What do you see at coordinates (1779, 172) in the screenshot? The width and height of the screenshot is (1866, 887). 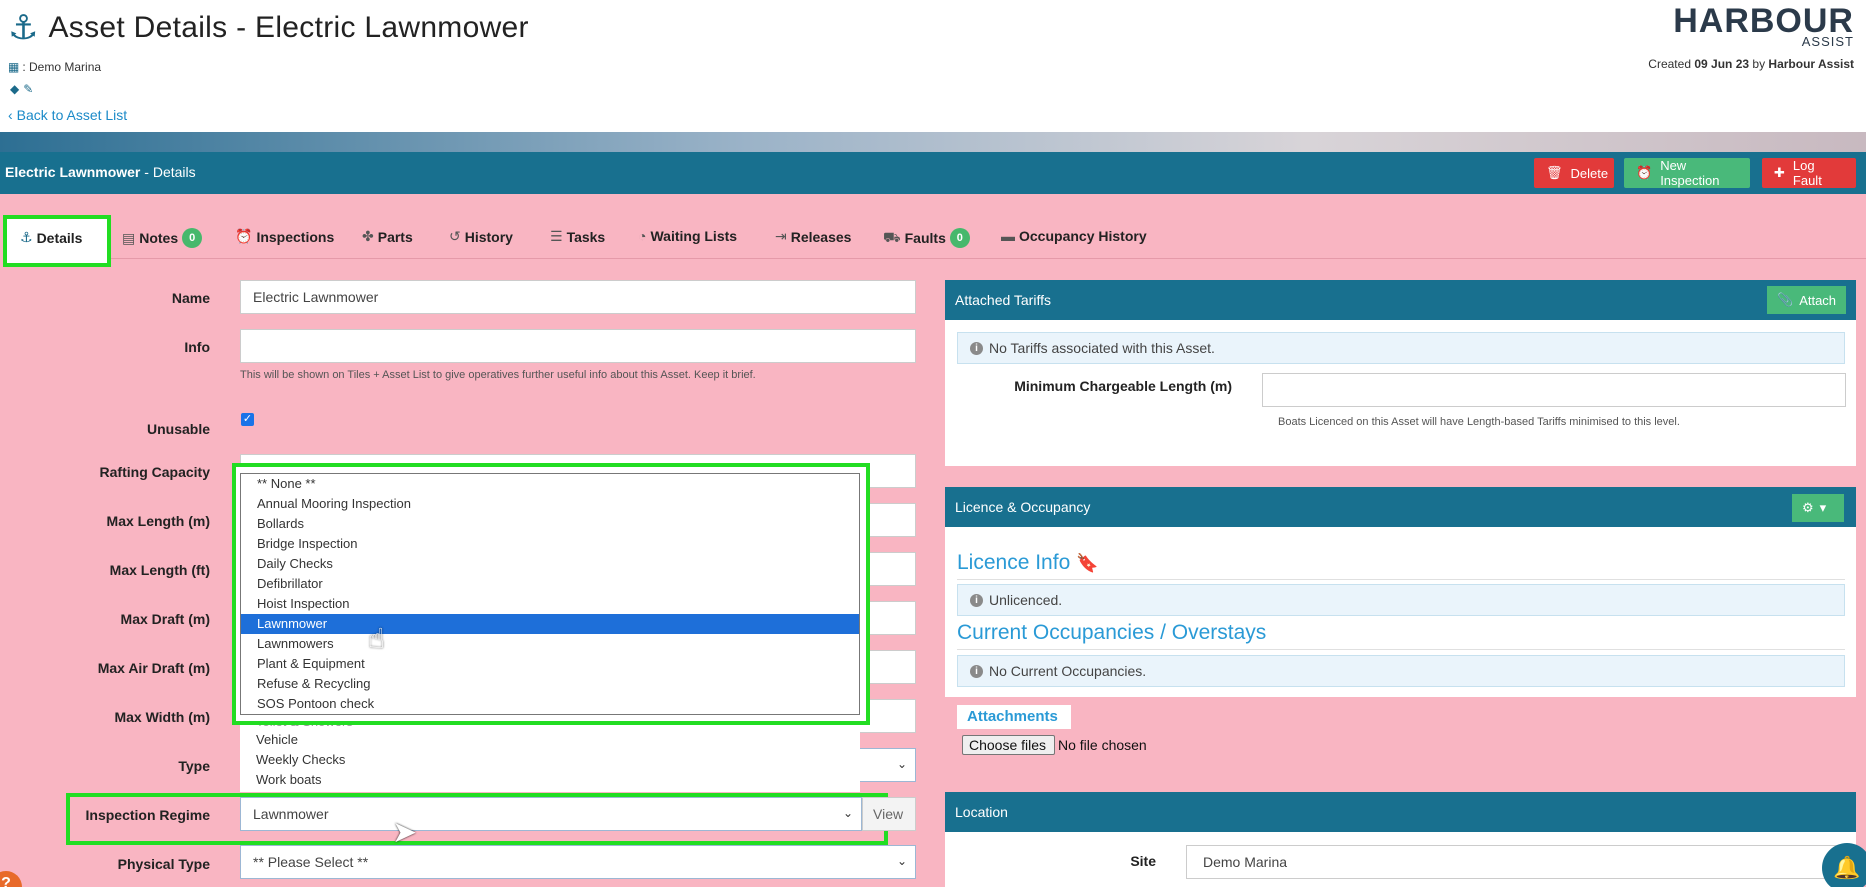 I see `medkit-icon: ✚` at bounding box center [1779, 172].